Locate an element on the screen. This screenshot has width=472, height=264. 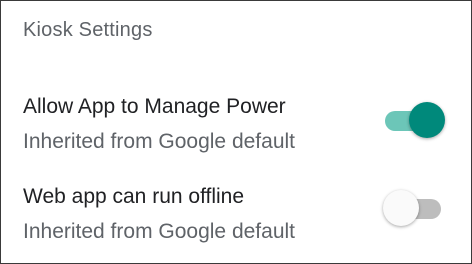
allow-app-manage-power-toggle is located at coordinates (412, 120).